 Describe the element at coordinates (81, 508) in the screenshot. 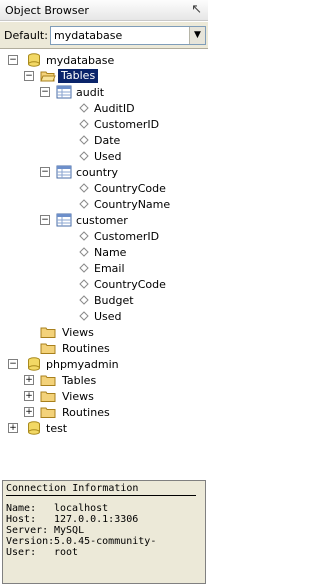

I see `connection-value: localhost` at that location.